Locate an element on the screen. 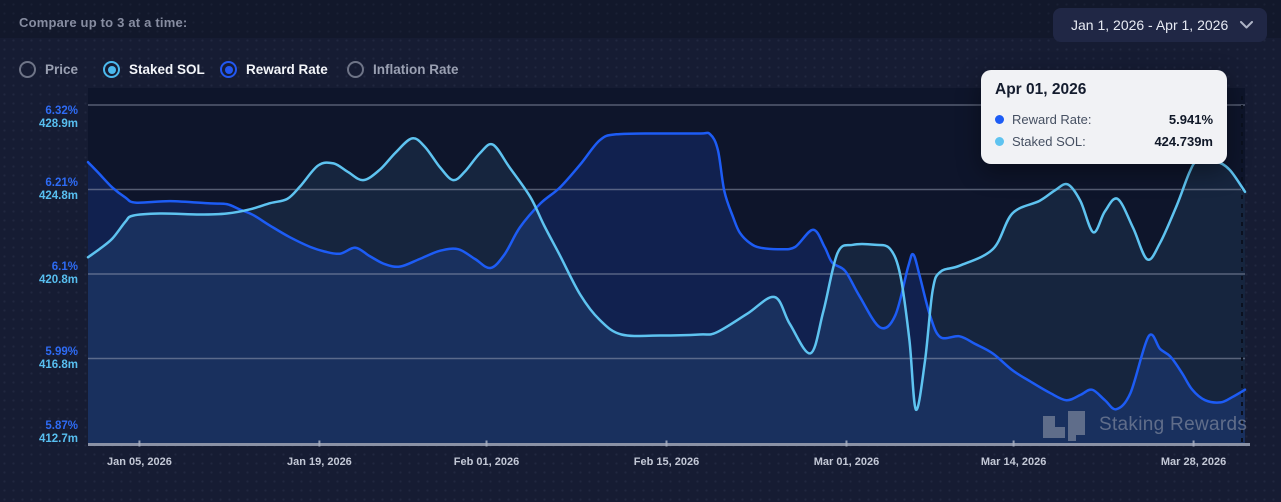 The width and height of the screenshot is (1281, 502). y-label-staked: 428.9m is located at coordinates (58, 124).